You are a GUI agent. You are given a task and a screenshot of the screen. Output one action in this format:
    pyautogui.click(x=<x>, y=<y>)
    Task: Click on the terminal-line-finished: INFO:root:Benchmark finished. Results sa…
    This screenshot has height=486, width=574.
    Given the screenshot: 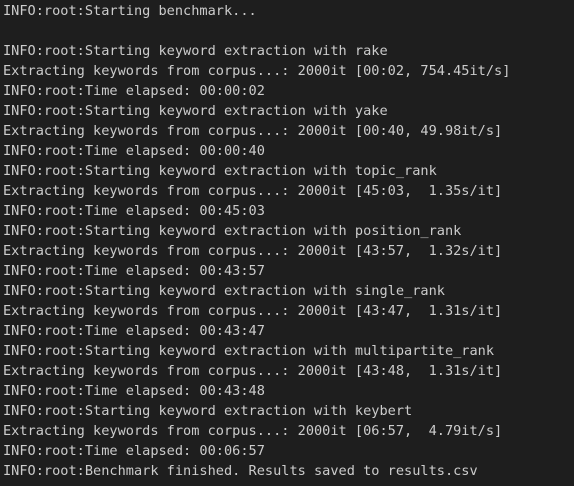 What is the action you would take?
    pyautogui.click(x=240, y=471)
    